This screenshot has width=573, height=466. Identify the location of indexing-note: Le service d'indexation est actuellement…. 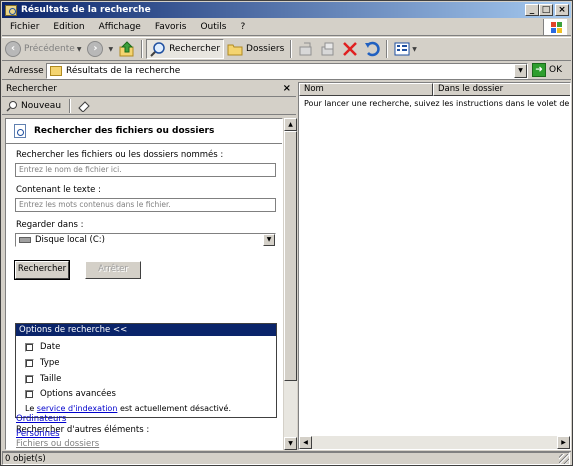
(128, 408).